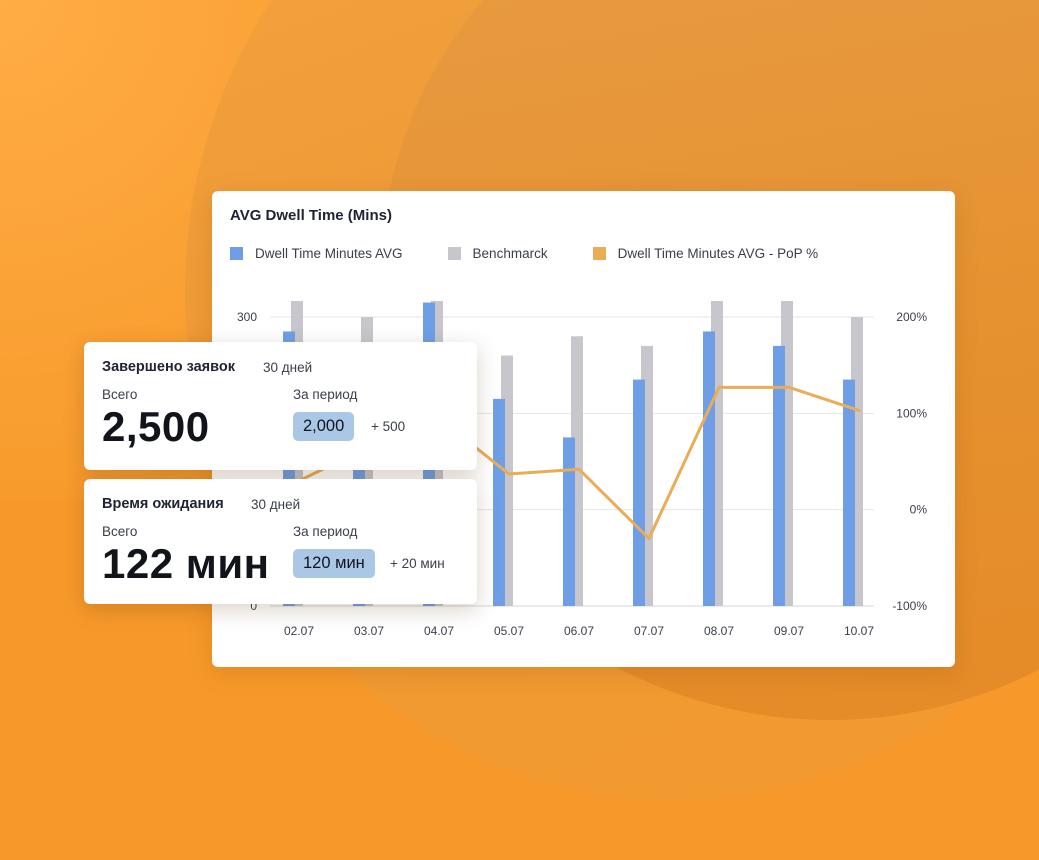 Image resolution: width=1039 pixels, height=860 pixels. What do you see at coordinates (911, 317) in the screenshot?
I see `right-axis-tick-label: 200%` at bounding box center [911, 317].